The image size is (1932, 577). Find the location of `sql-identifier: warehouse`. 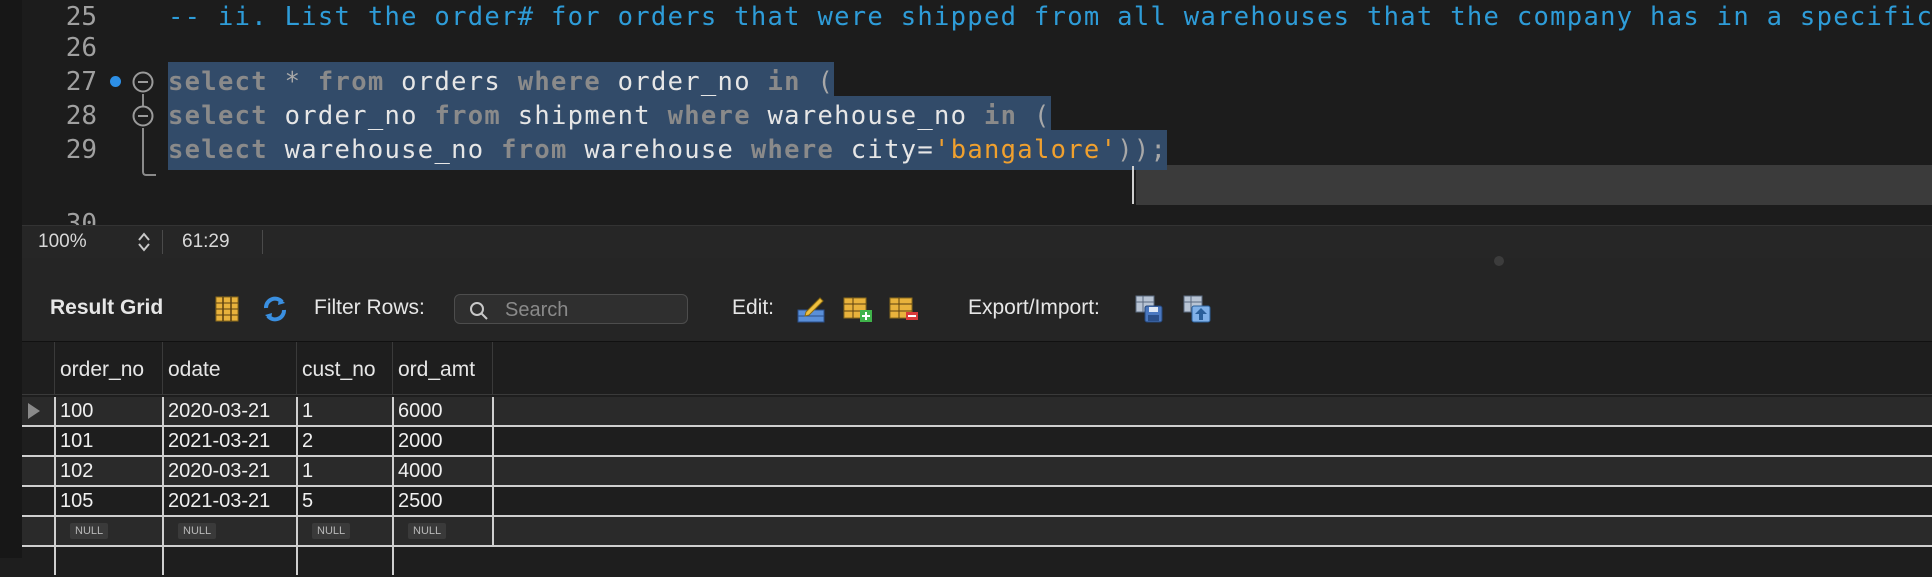

sql-identifier: warehouse is located at coordinates (659, 150).